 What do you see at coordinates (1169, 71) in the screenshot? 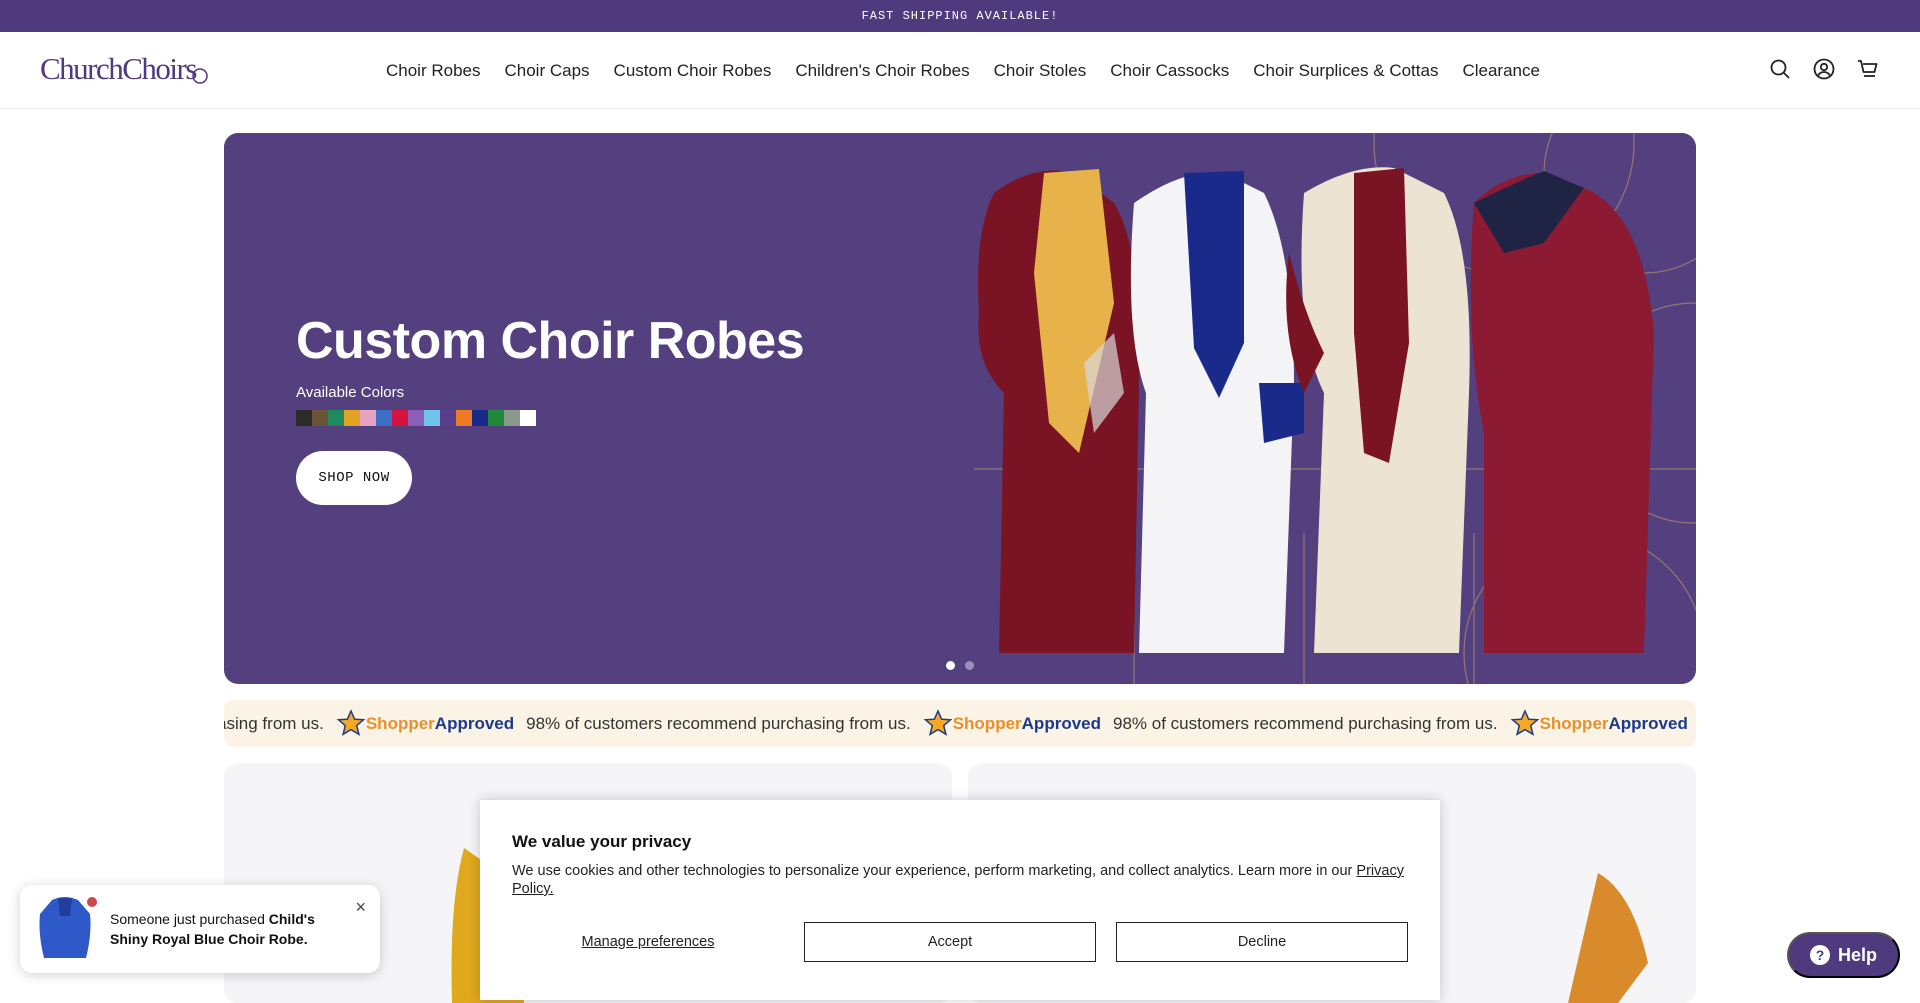
I see `nav-item-choir-cassocks: Choir Cassocks` at bounding box center [1169, 71].